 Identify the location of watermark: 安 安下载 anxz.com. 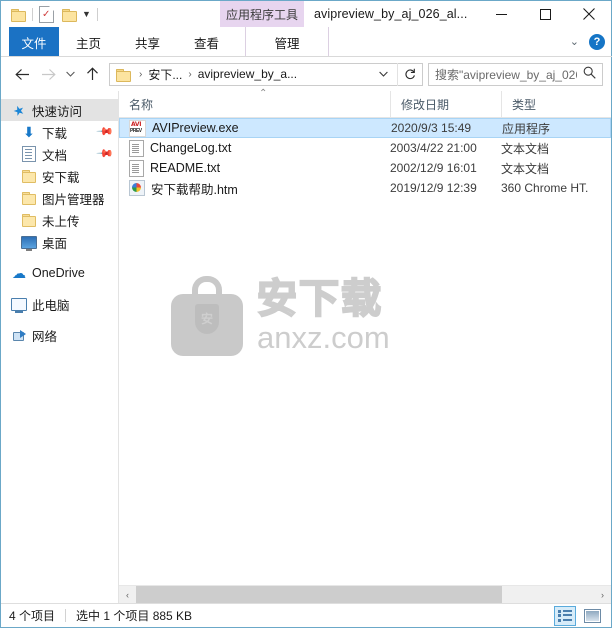
(280, 316).